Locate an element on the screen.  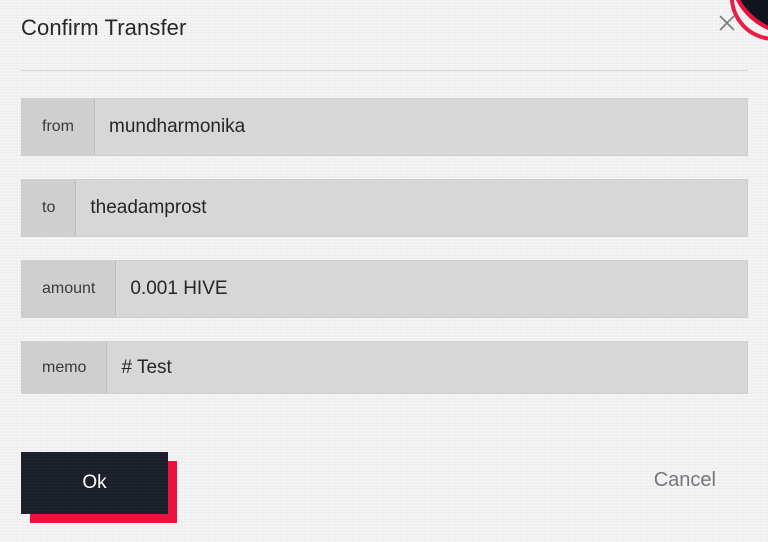
field-row-memo: memo # Test is located at coordinates (384, 367).